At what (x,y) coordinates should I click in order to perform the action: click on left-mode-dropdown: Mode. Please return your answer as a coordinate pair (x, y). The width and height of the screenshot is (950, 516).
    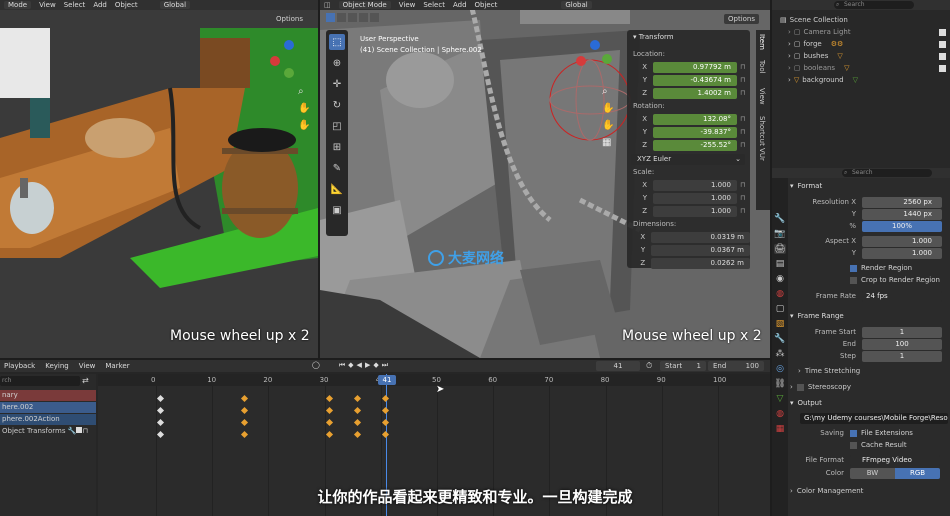
    Looking at the image, I should click on (18, 5).